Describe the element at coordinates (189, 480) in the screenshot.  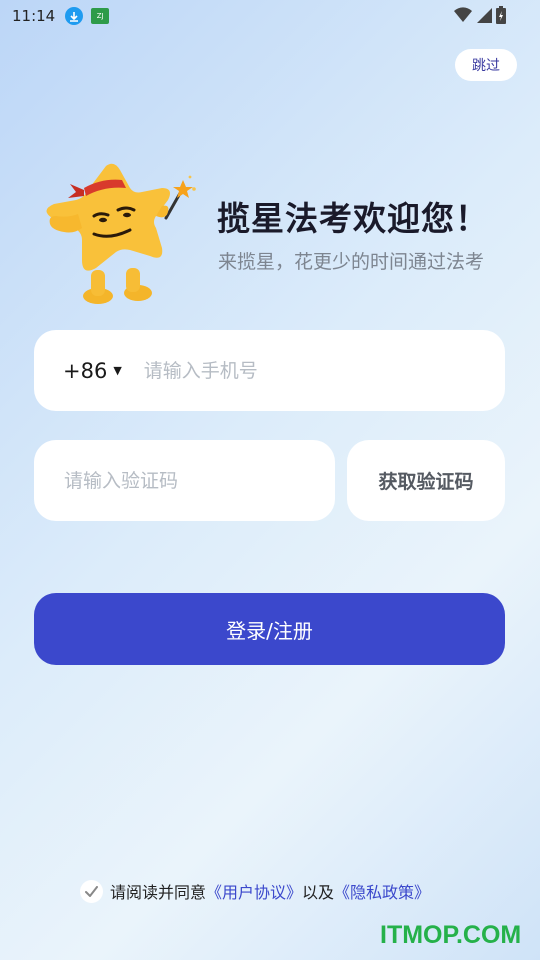
I see `verification-code-input` at that location.